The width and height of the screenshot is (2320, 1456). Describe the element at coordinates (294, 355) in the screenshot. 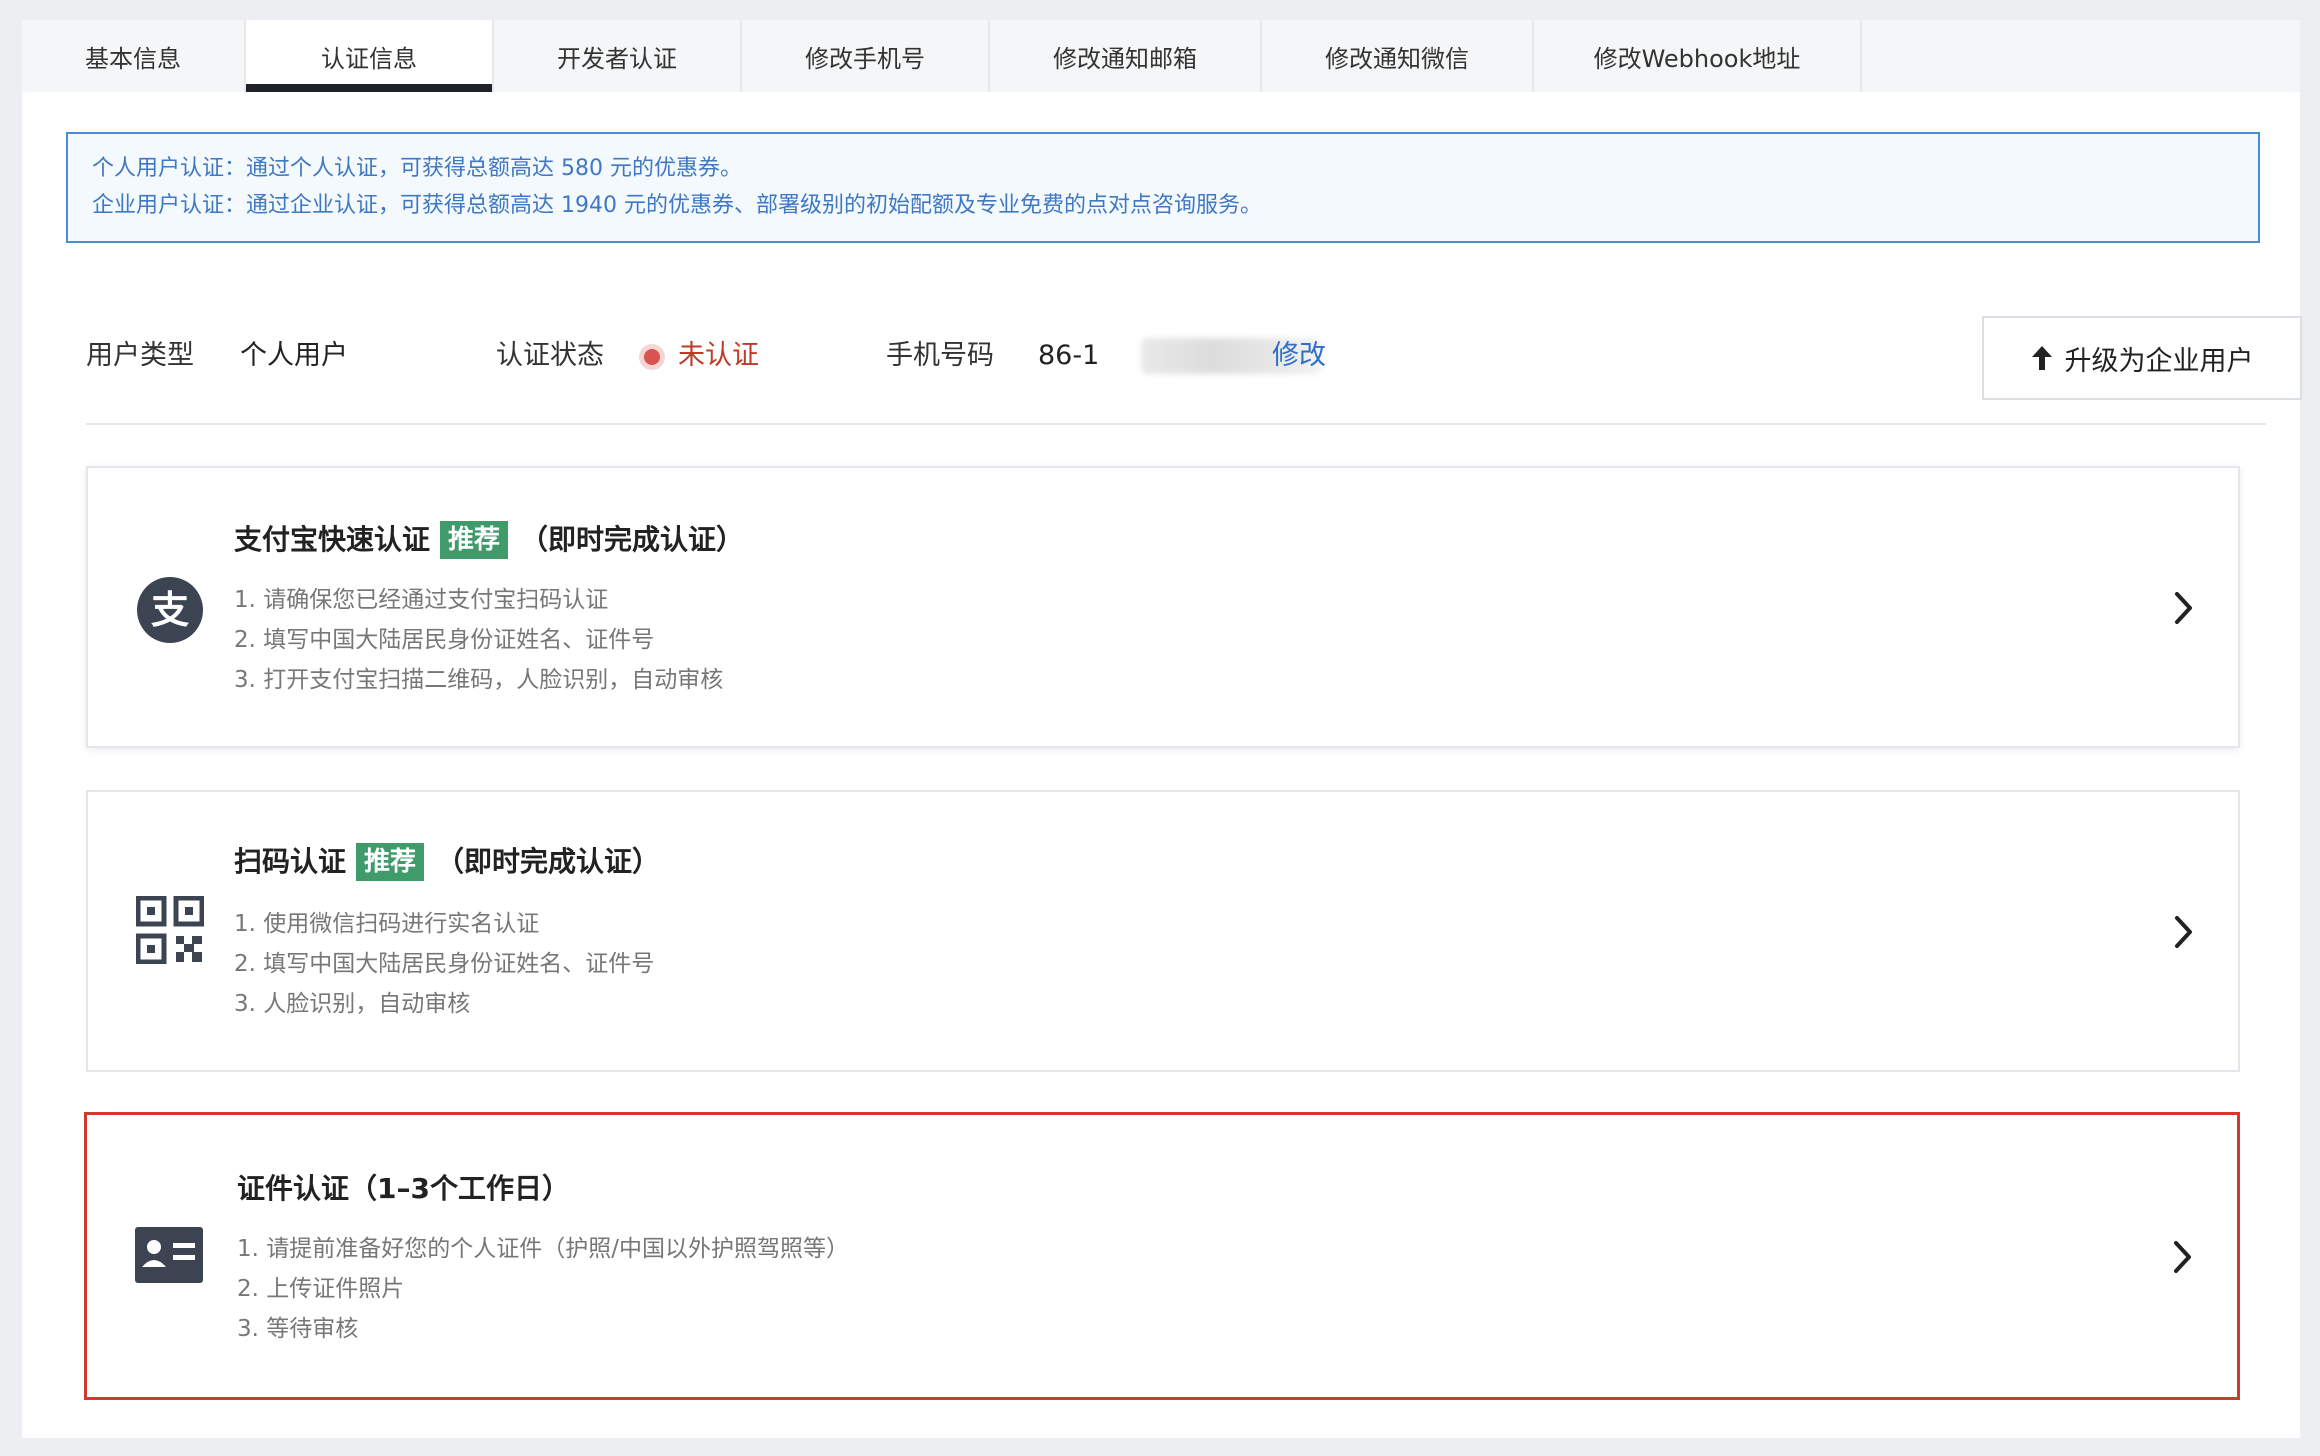

I see `user-type-value: 个人用户` at that location.